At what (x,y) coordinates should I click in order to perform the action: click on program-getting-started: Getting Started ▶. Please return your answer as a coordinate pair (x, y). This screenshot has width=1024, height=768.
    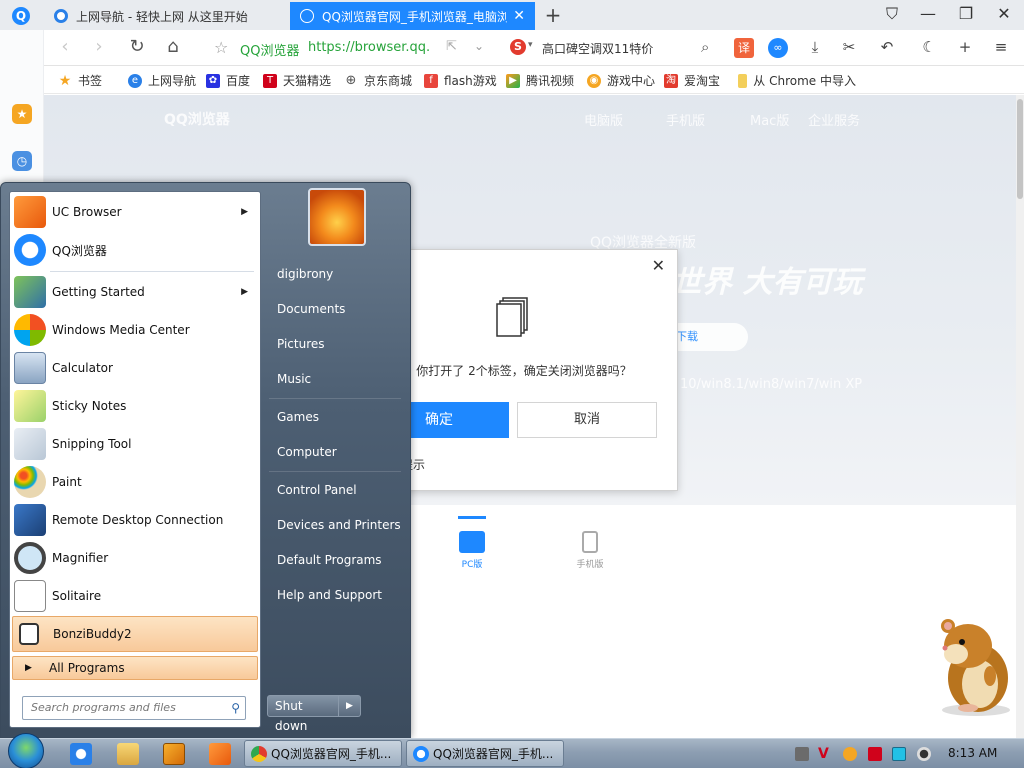
    Looking at the image, I should click on (135, 292).